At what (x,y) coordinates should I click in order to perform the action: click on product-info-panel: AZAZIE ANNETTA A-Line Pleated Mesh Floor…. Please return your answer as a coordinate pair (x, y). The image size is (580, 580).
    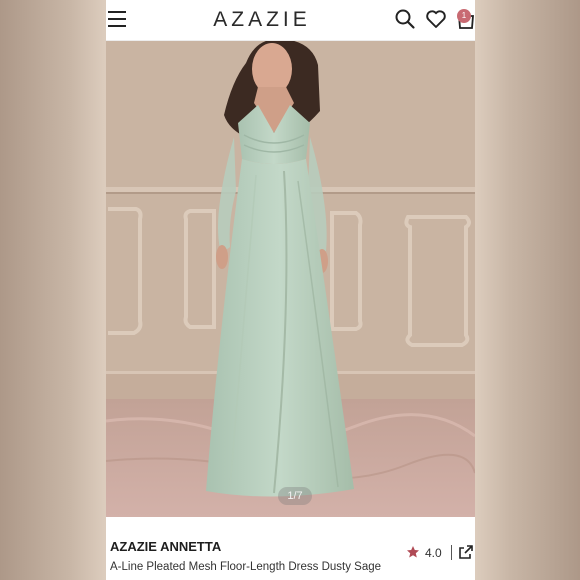
    Looking at the image, I should click on (290, 548).